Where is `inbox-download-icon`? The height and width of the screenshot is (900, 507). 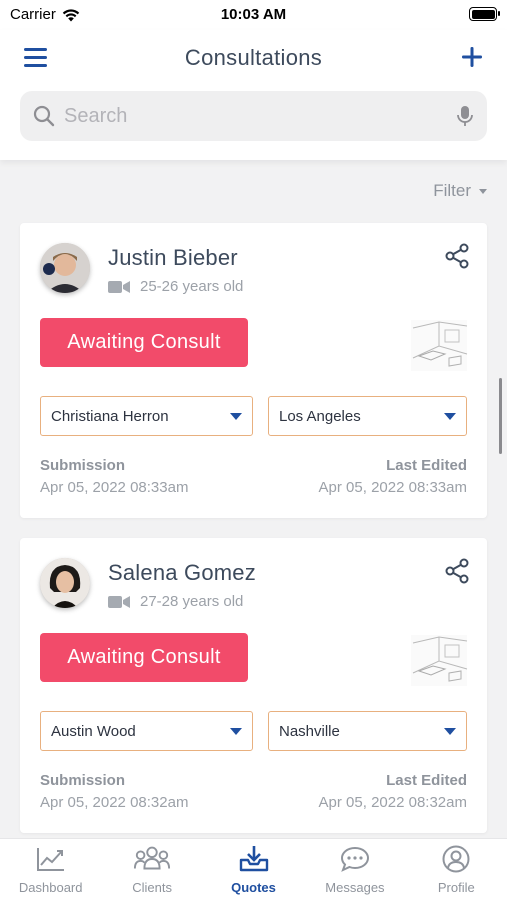
inbox-download-icon is located at coordinates (253, 859).